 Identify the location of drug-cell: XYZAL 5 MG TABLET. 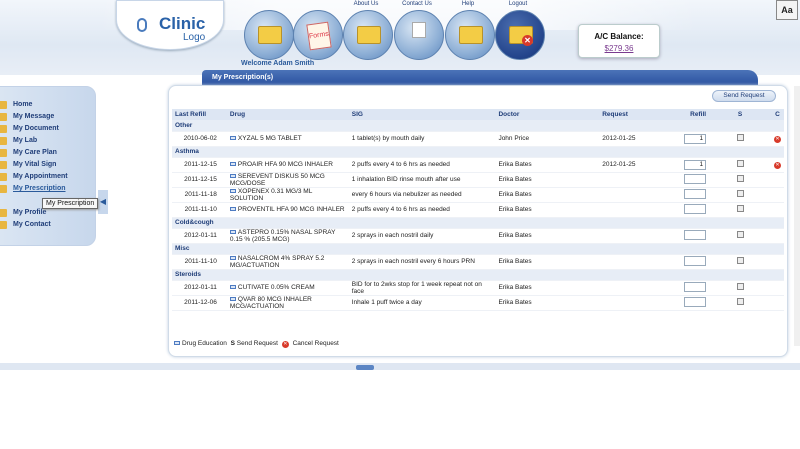
(287, 139).